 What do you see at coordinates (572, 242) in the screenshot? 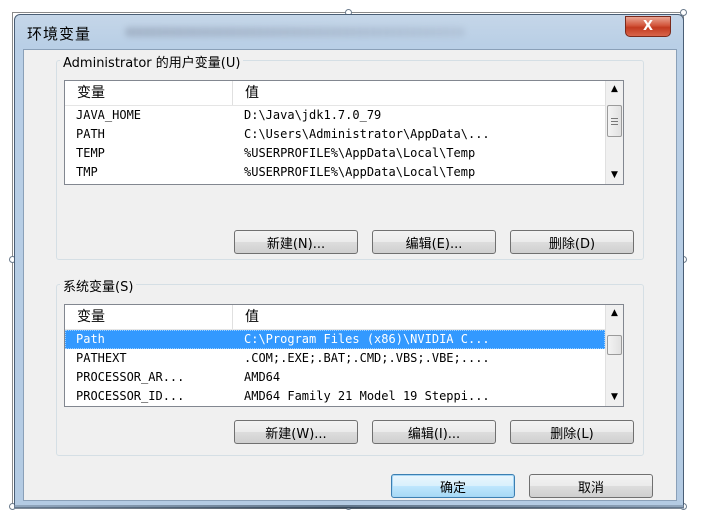
I see `user-delete-button: 删除(D)` at bounding box center [572, 242].